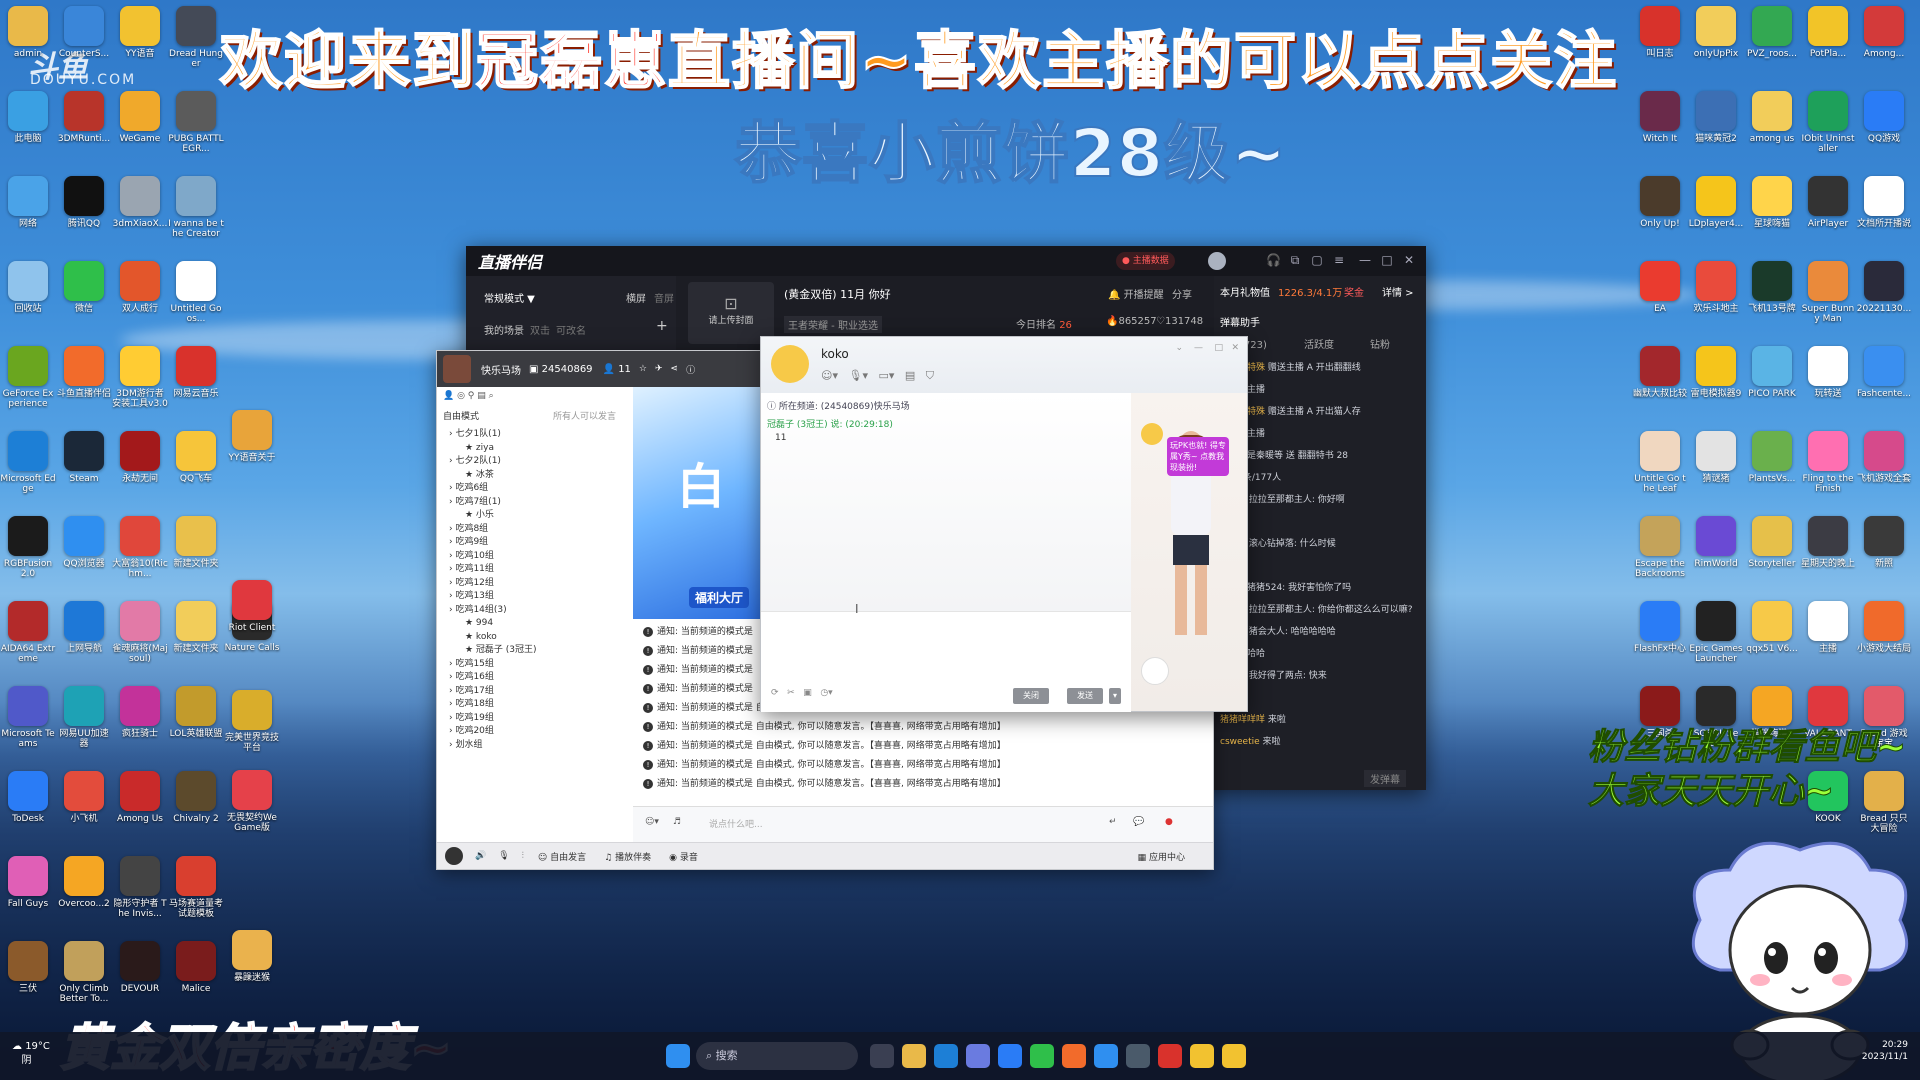 This screenshot has height=1080, width=1920. I want to click on tab-landscape: 横屏, so click(636, 297).